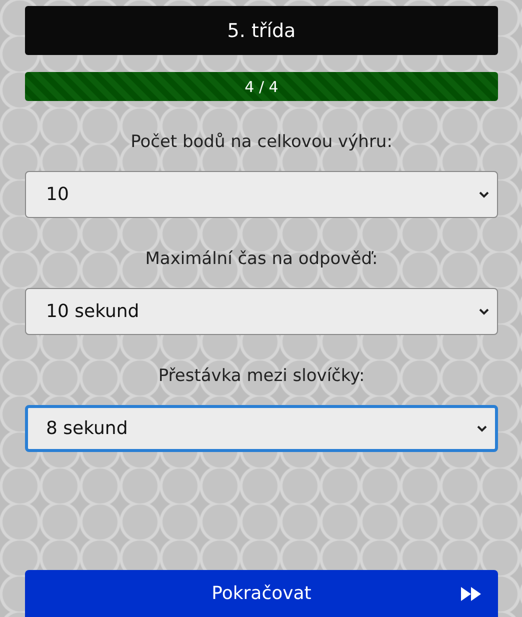  I want to click on continue-button: Pokračovat, so click(261, 593).